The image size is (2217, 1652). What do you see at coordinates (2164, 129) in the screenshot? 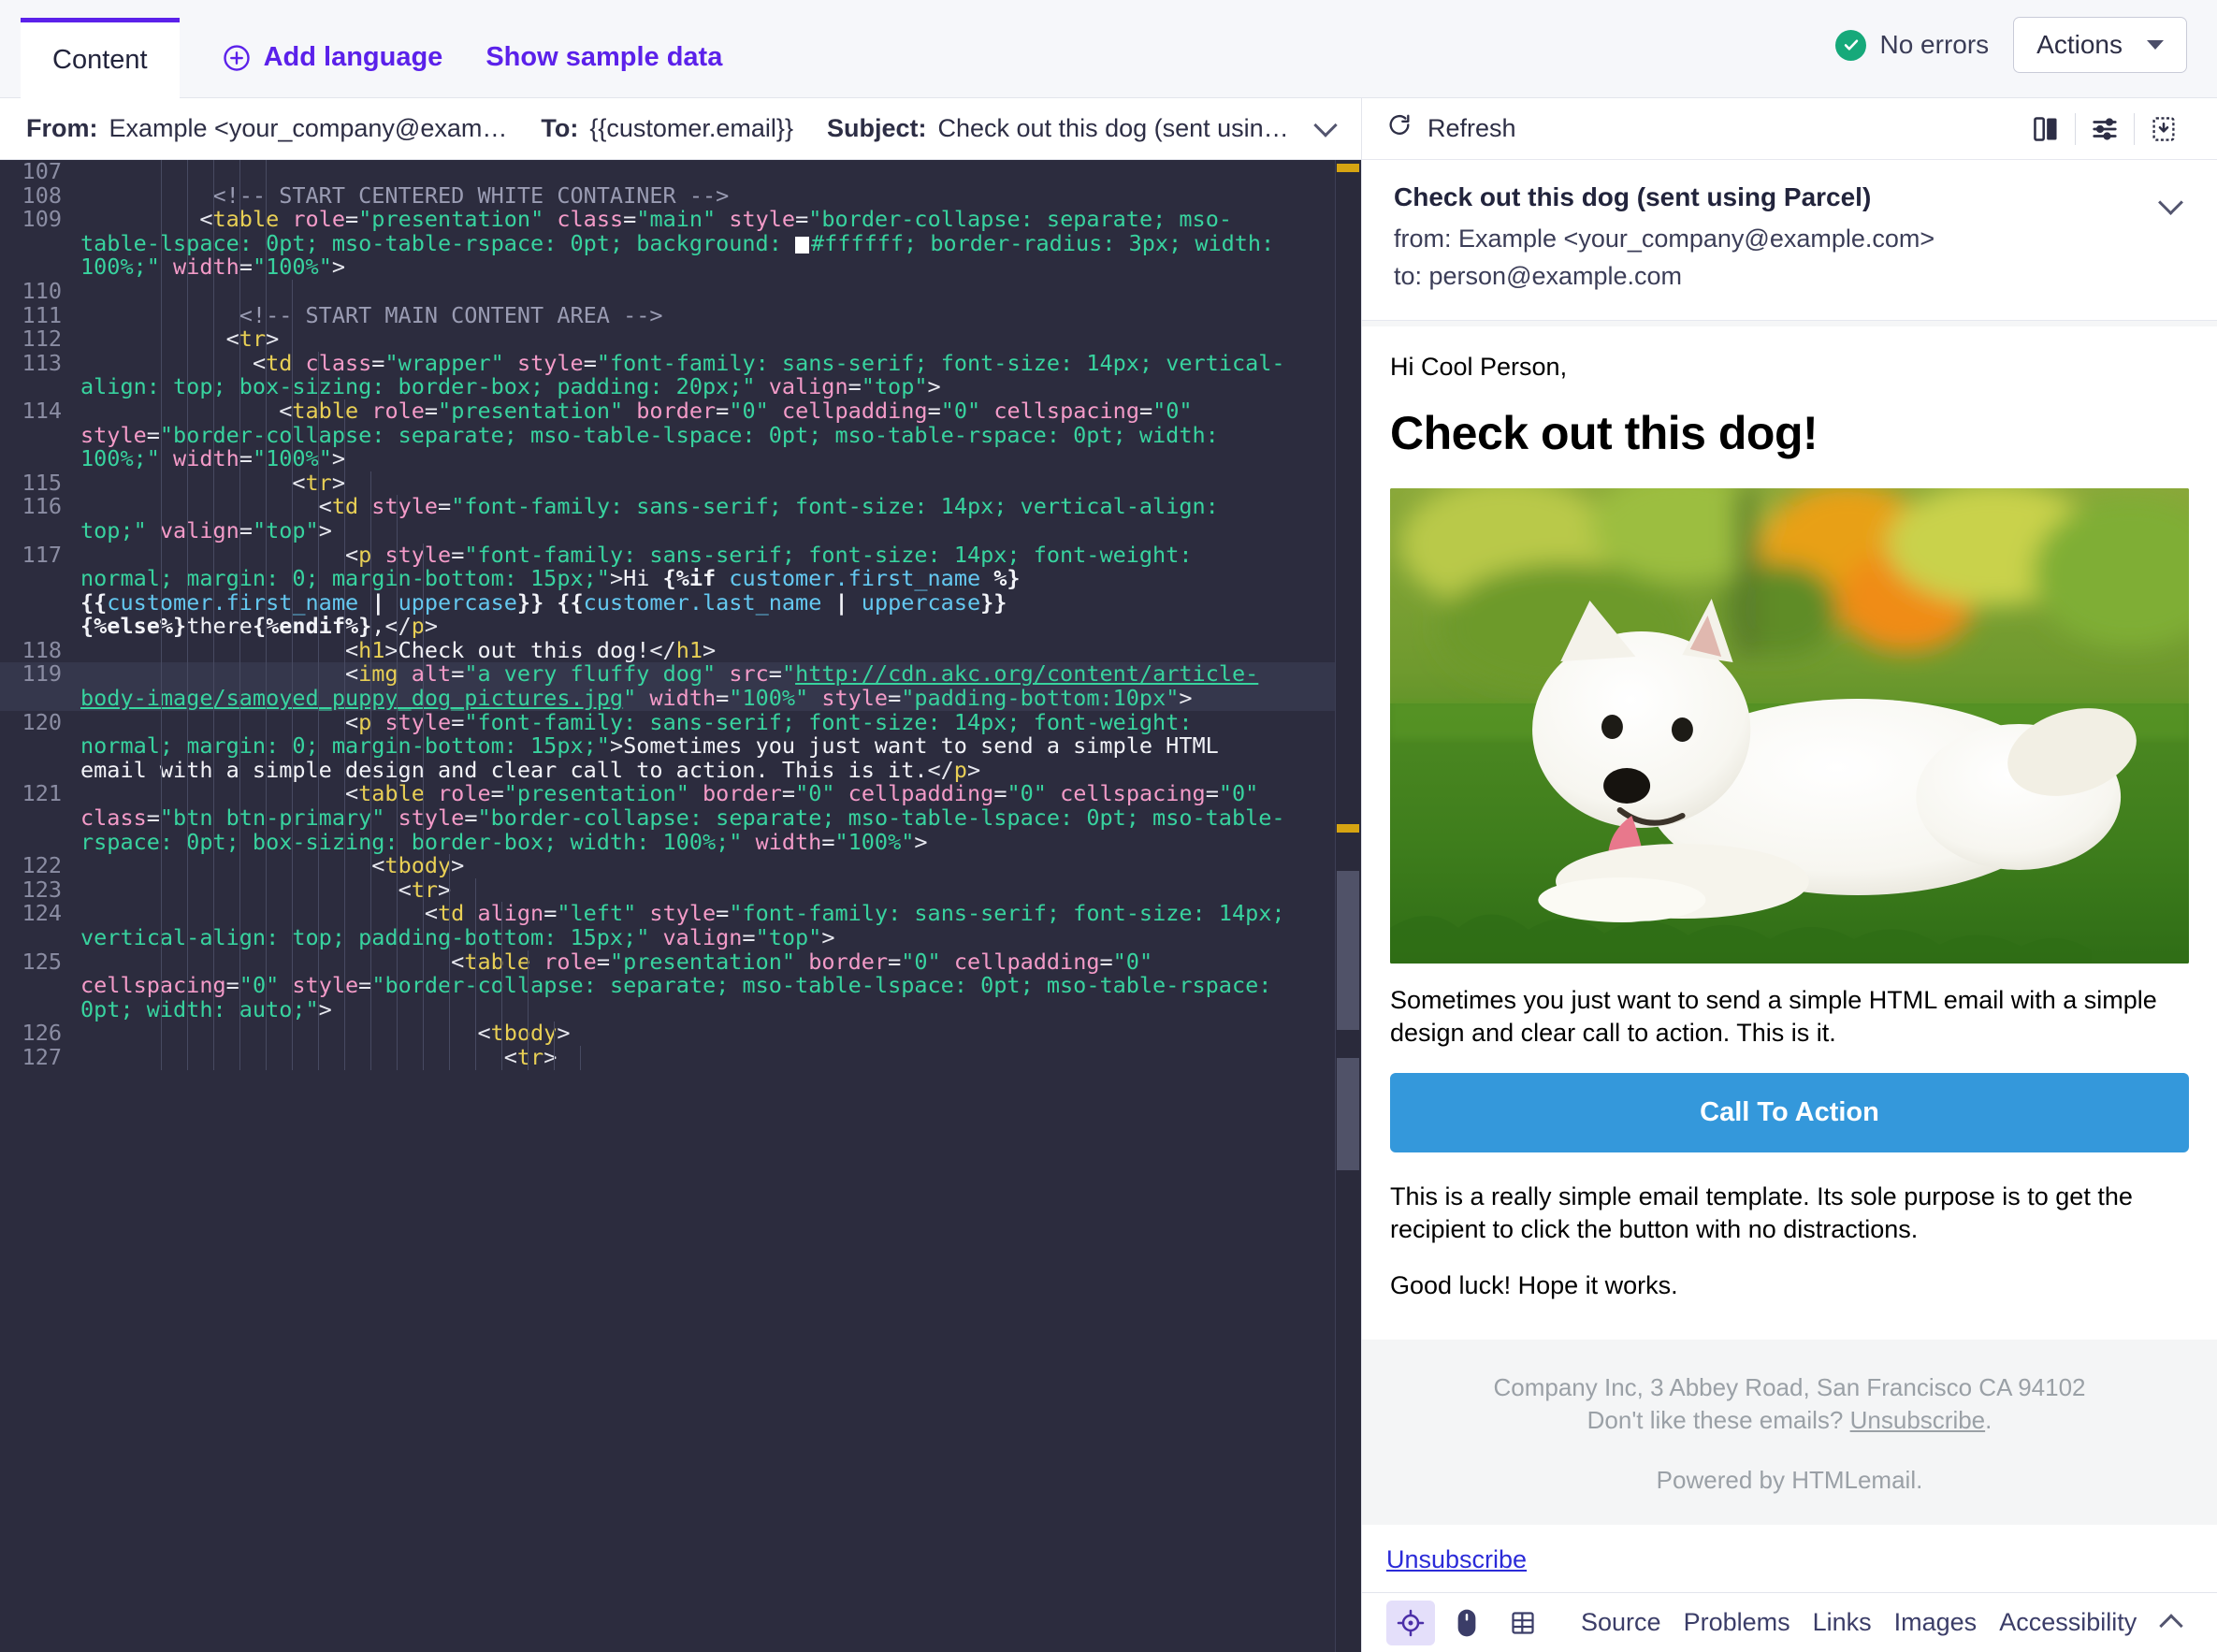
I see `screenshot-icon` at bounding box center [2164, 129].